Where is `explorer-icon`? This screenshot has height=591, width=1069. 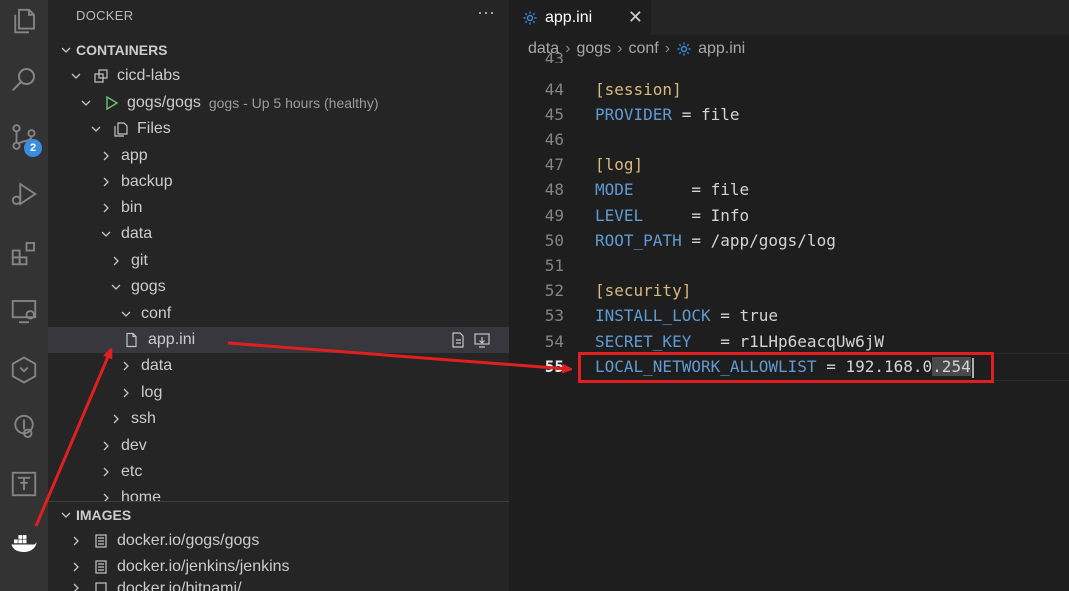 explorer-icon is located at coordinates (24, 21).